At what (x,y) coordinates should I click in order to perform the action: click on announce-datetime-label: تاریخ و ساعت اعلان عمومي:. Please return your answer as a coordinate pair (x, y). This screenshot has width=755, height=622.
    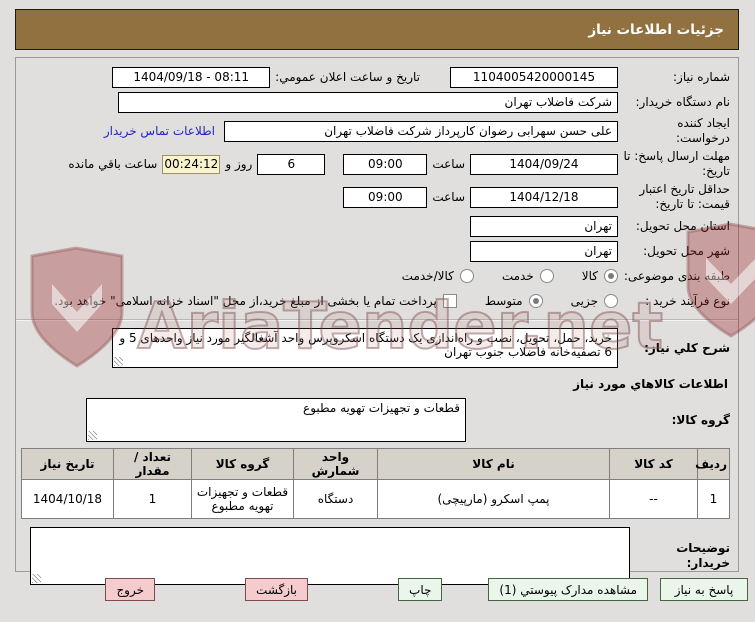
    Looking at the image, I should click on (347, 77).